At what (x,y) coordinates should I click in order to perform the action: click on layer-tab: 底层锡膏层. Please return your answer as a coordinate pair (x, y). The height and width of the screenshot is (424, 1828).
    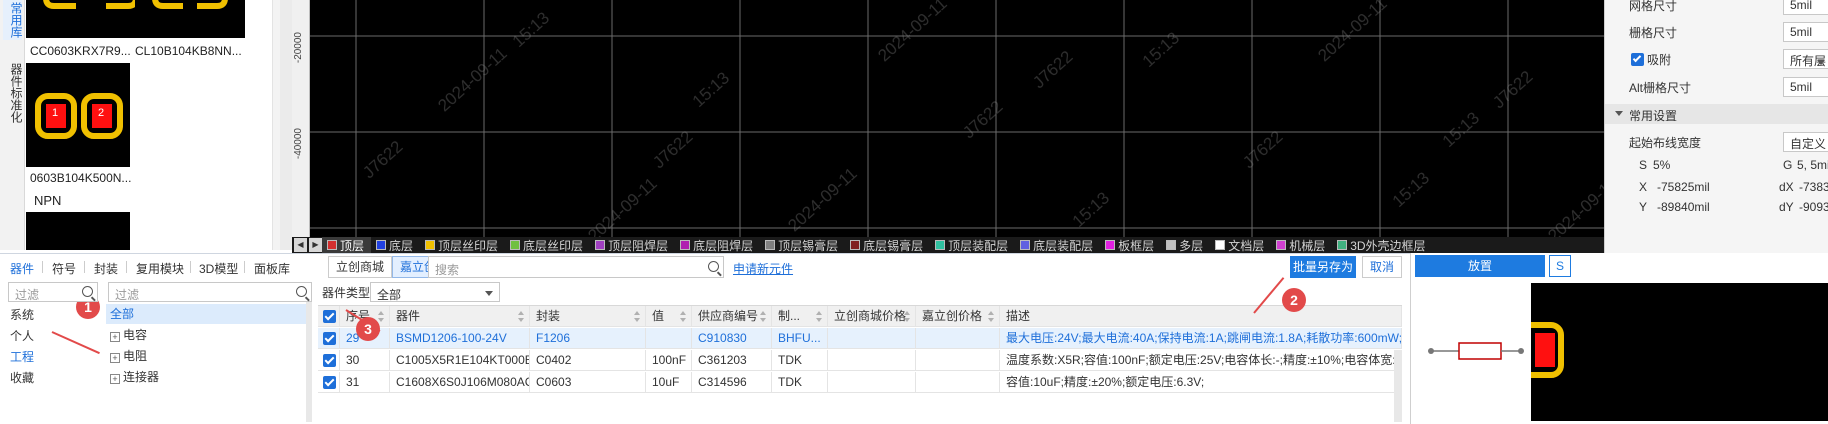
    Looking at the image, I should click on (887, 245).